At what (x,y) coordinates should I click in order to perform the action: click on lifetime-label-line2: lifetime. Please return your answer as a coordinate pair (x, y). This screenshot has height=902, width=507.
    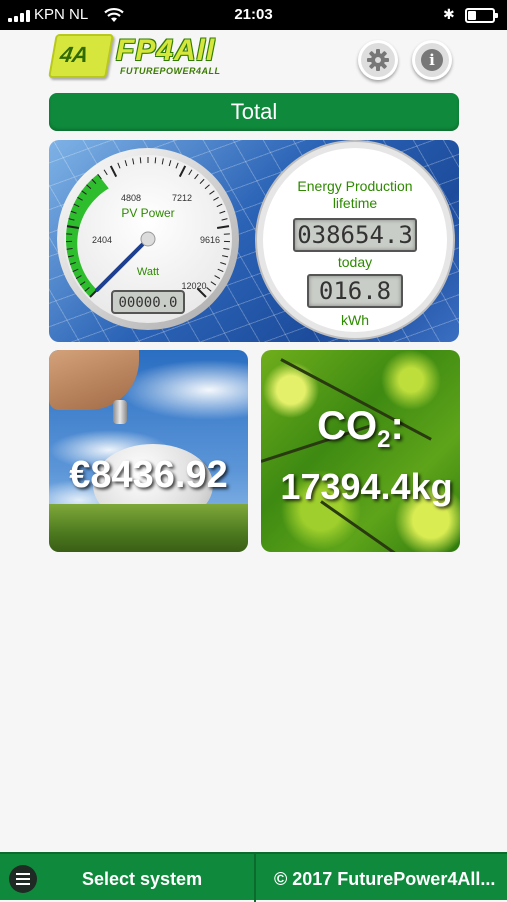
    Looking at the image, I should click on (355, 203).